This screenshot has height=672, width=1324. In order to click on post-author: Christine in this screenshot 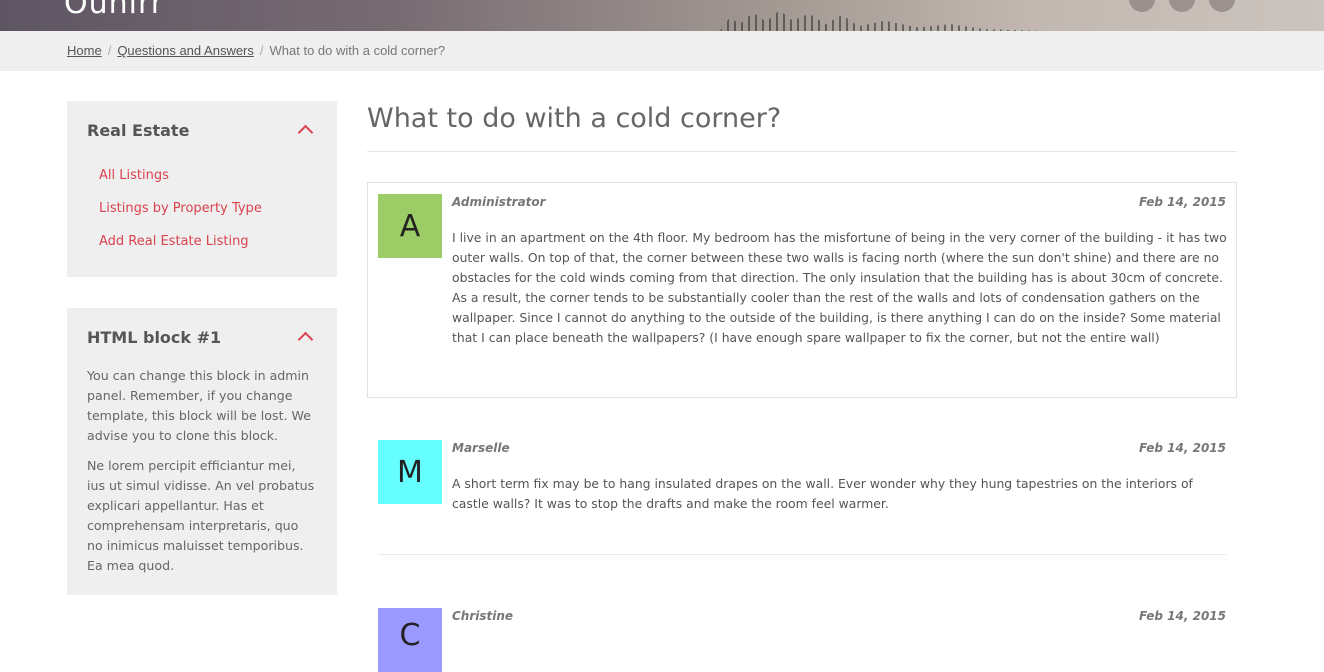, I will do `click(482, 616)`.